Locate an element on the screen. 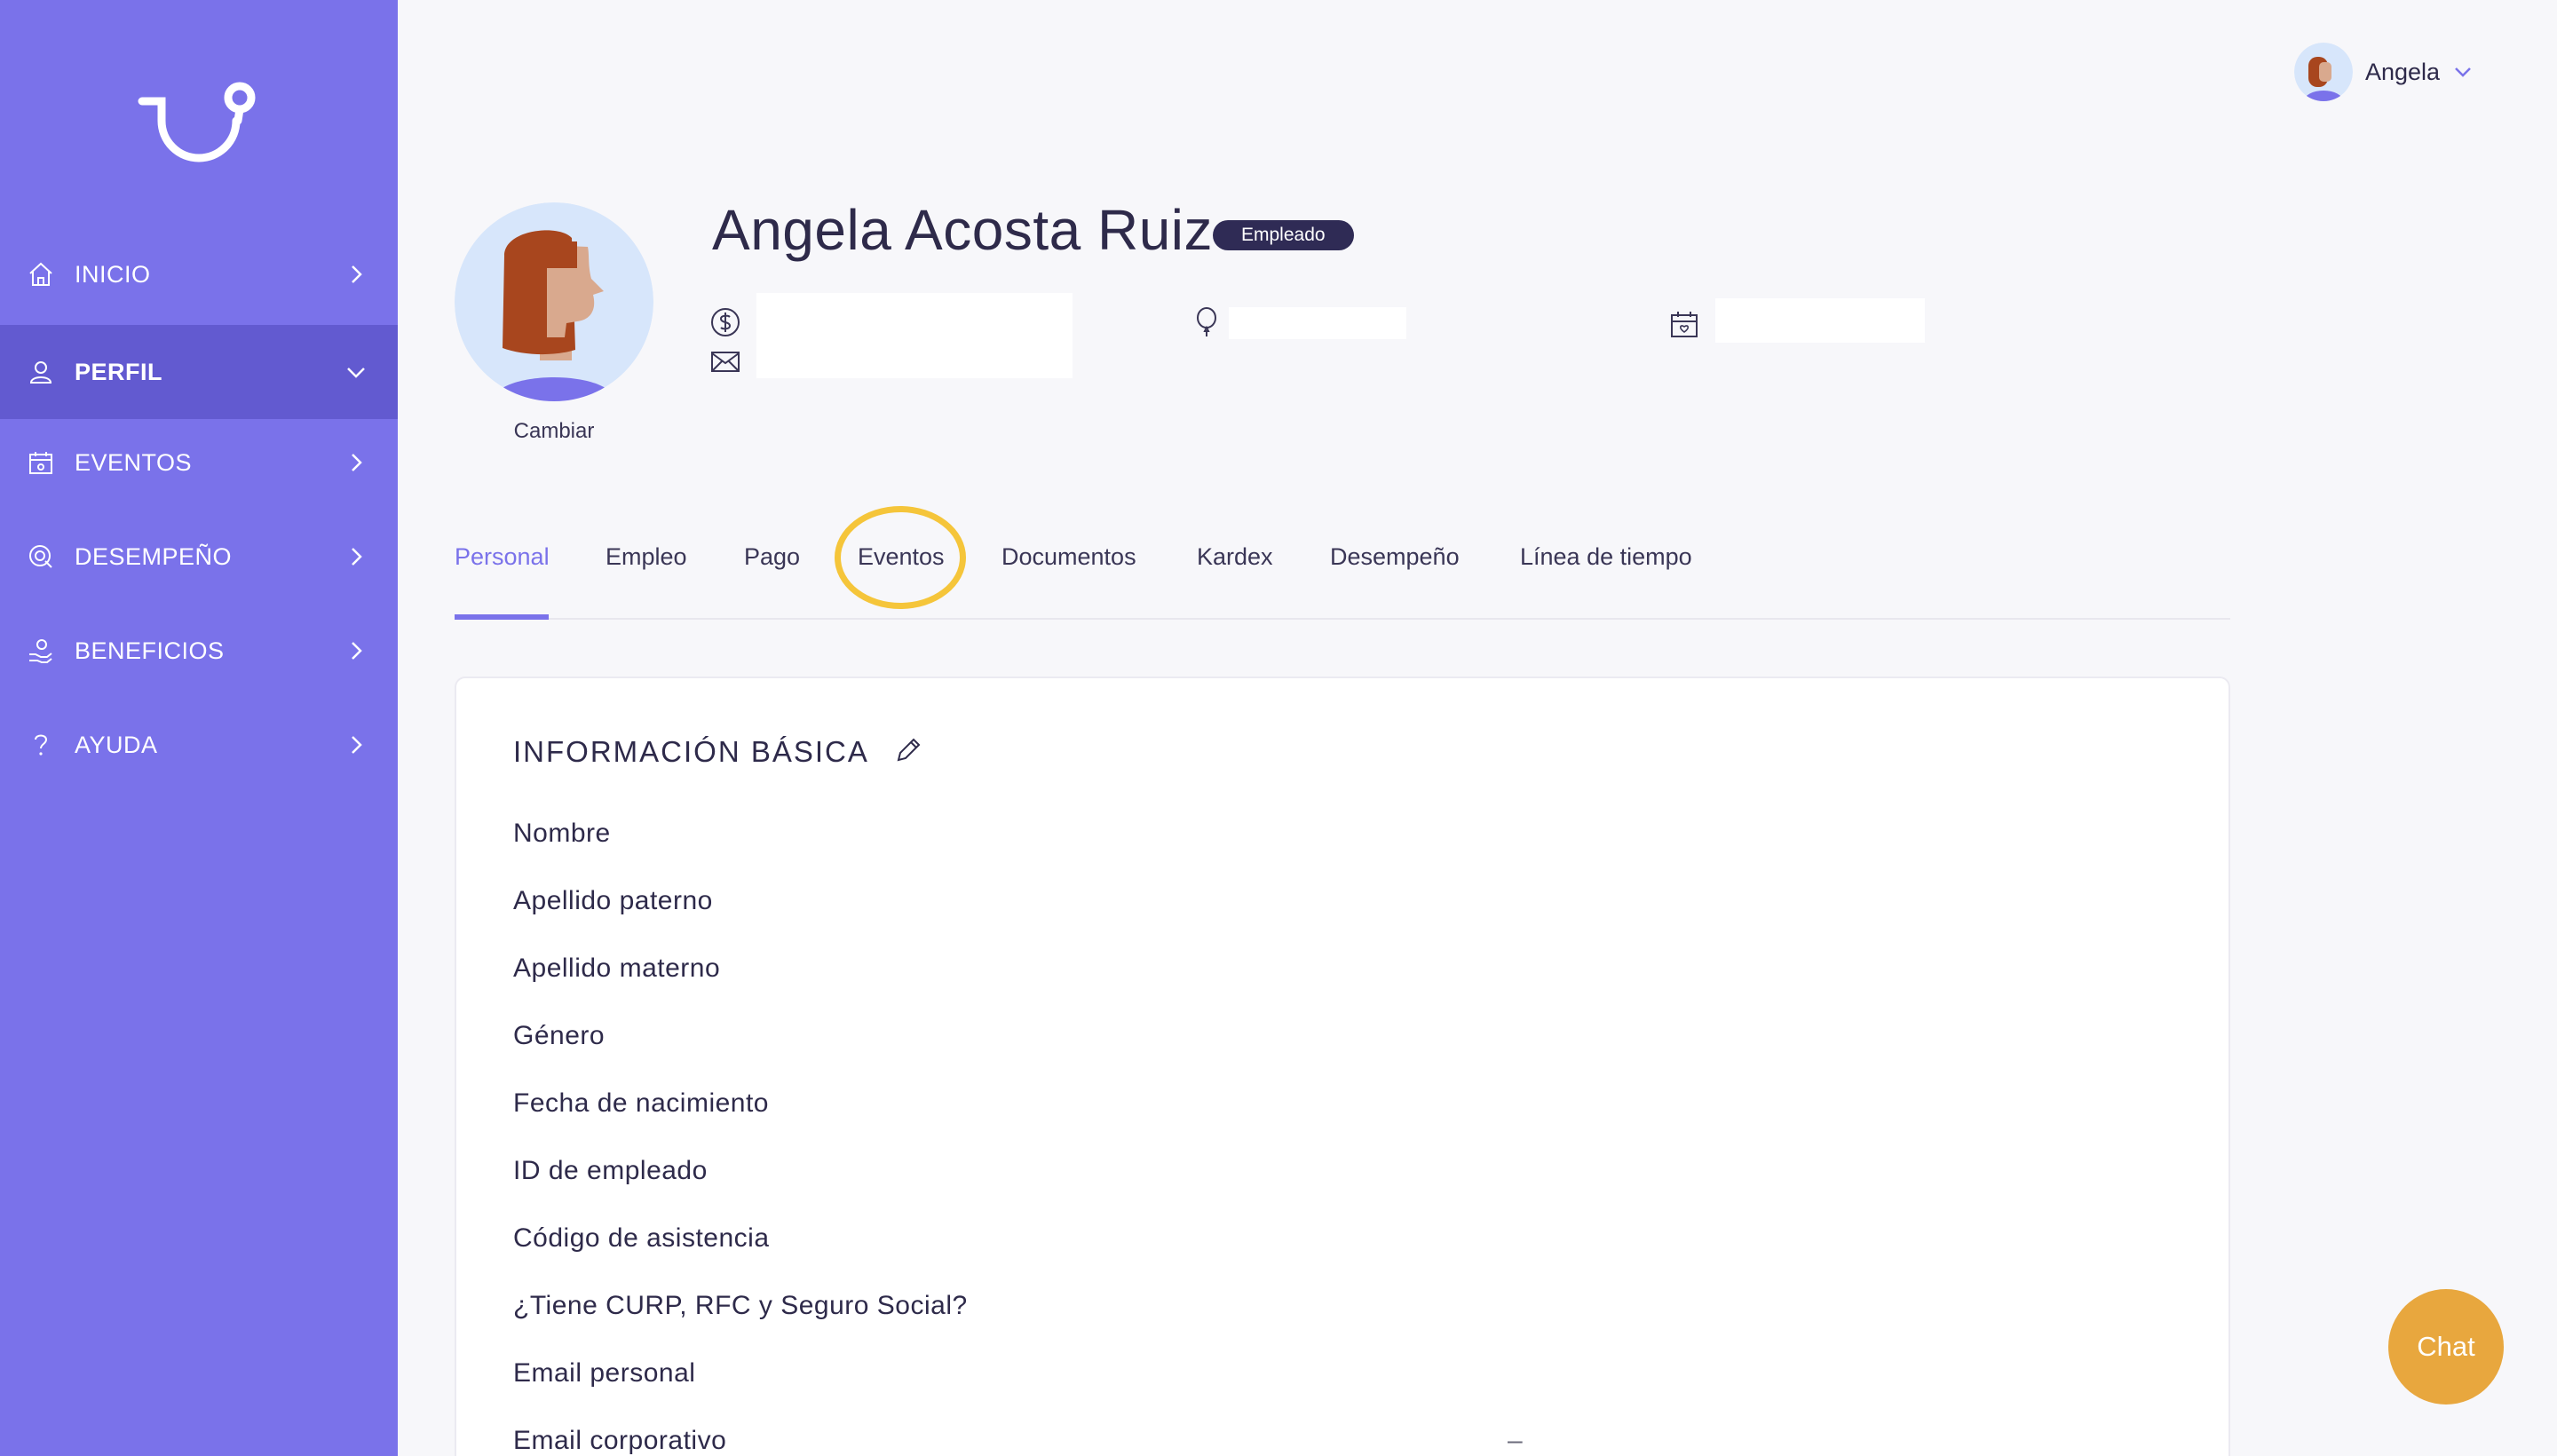  field-label-curp-rfc: ¿Tiene CURP, RFC y Seguro Social? is located at coordinates (740, 1305).